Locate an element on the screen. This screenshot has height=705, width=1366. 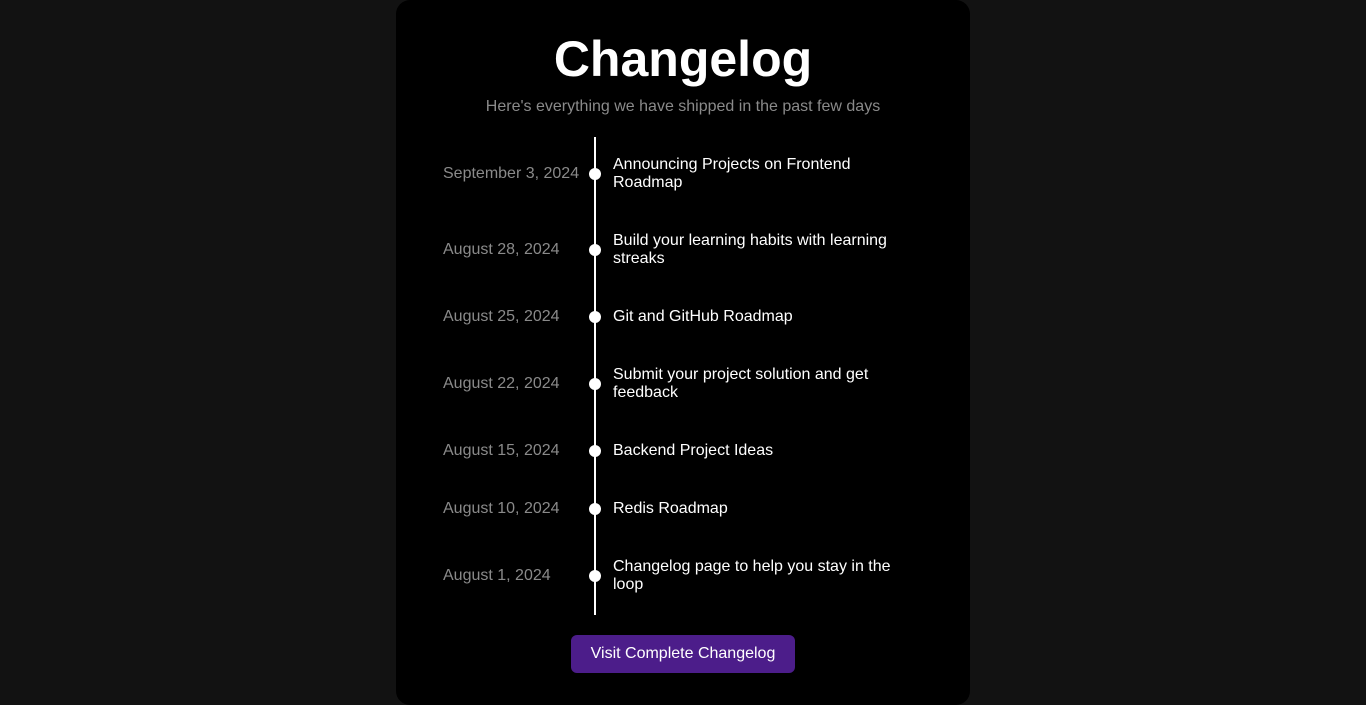
entry-date: August 15, 2024 is located at coordinates (501, 450).